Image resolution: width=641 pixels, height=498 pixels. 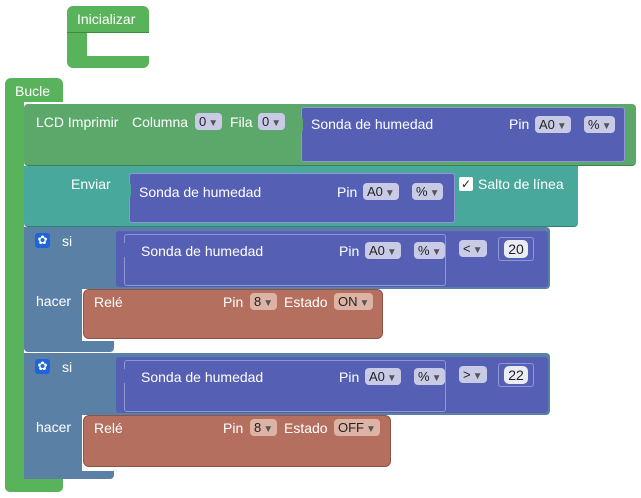 I want to click on if-2-relay-state-label: Estado, so click(x=306, y=428).